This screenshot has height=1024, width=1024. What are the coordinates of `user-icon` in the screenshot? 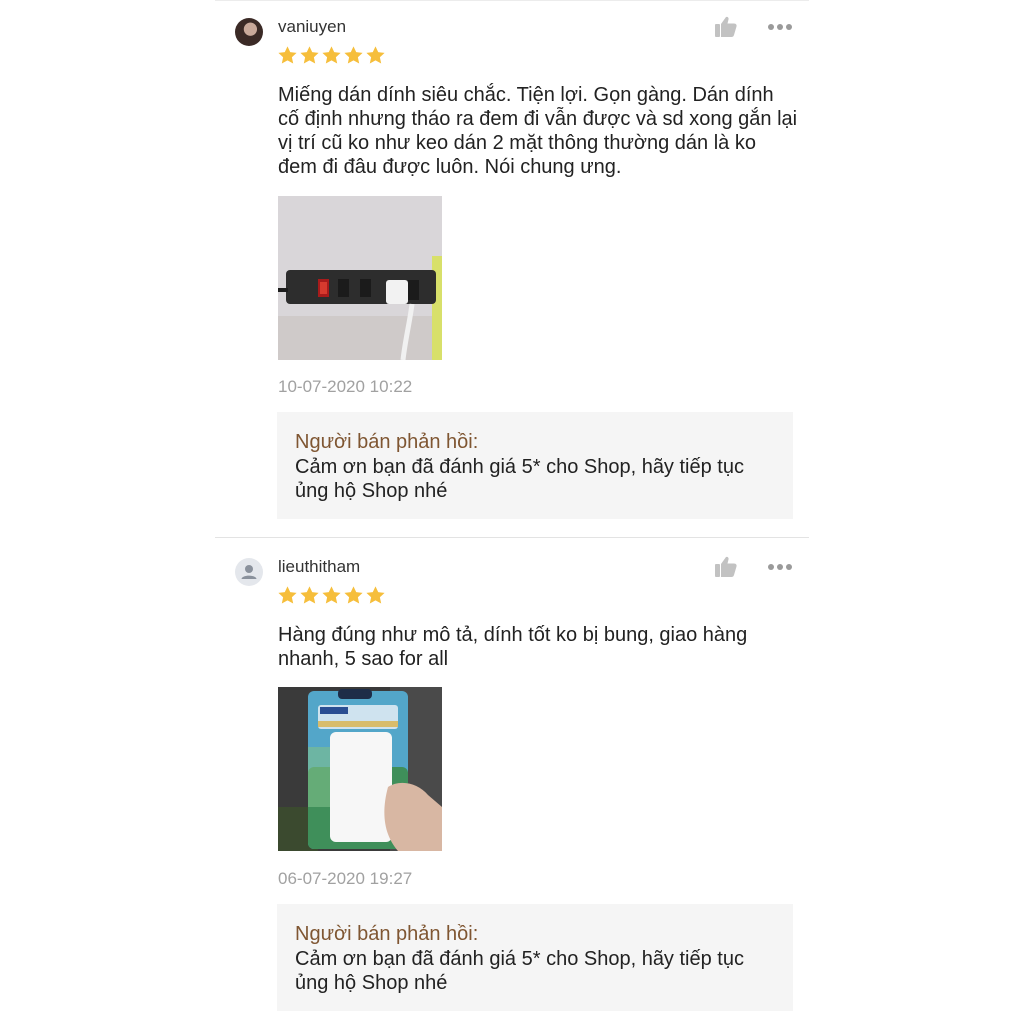 It's located at (249, 572).